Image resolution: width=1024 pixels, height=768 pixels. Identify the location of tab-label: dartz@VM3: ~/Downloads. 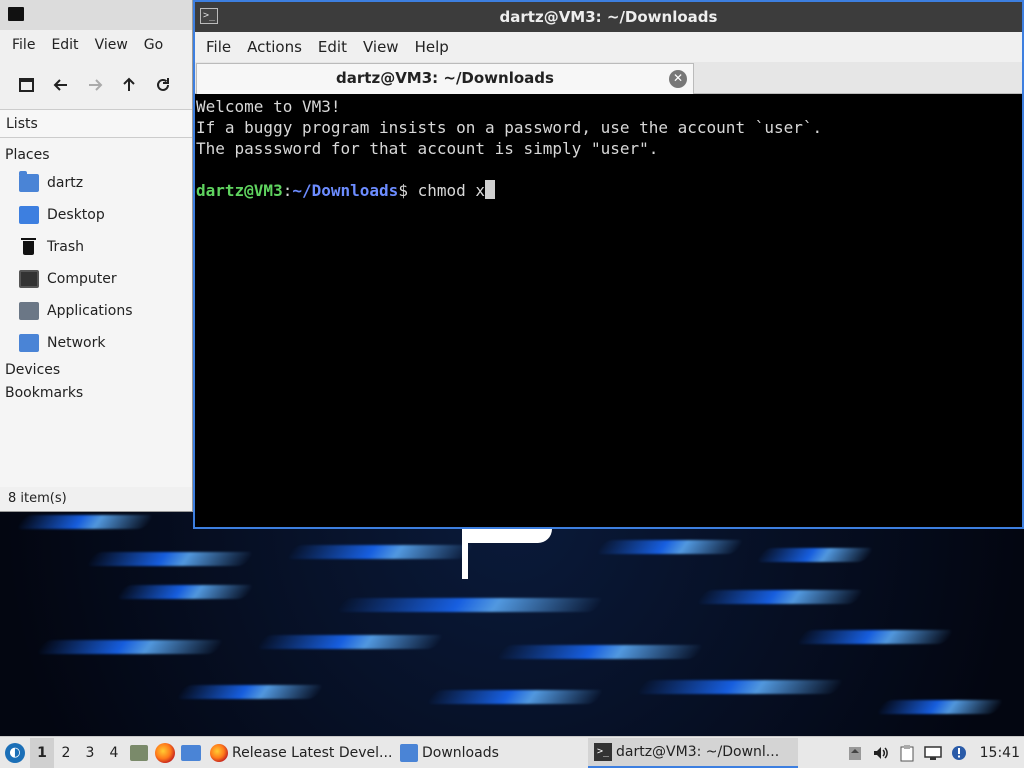
(445, 78).